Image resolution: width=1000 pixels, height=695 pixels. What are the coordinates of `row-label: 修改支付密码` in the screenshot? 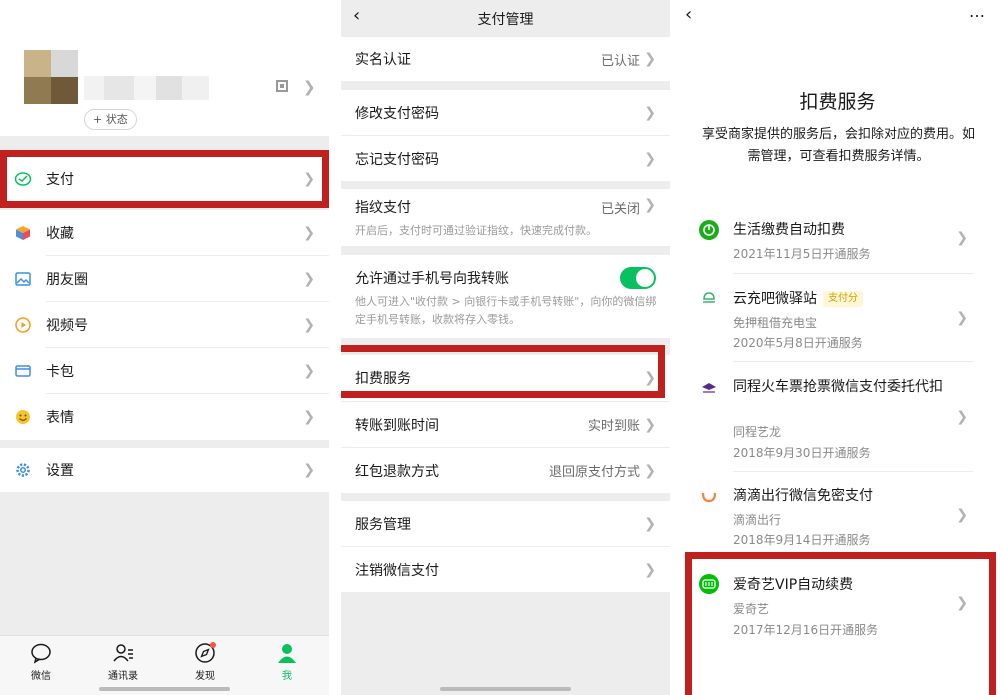 It's located at (397, 113).